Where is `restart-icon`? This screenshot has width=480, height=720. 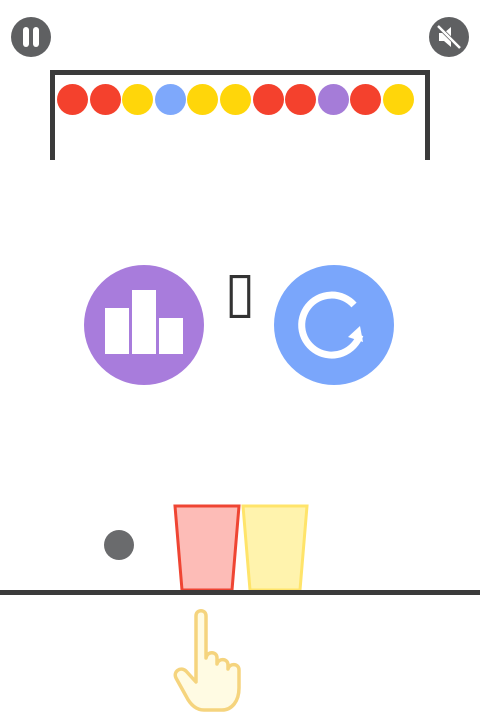 restart-icon is located at coordinates (331, 325).